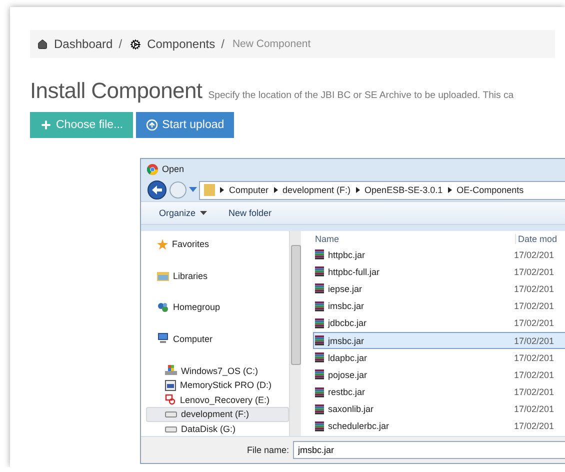 The width and height of the screenshot is (565, 472). Describe the element at coordinates (217, 244) in the screenshot. I see `nav-item: Favorites` at that location.